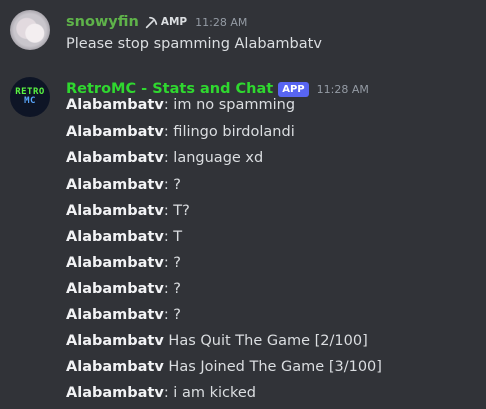 Image resolution: width=486 pixels, height=409 pixels. What do you see at coordinates (229, 105) in the screenshot?
I see `chat-text: : im no spamming` at bounding box center [229, 105].